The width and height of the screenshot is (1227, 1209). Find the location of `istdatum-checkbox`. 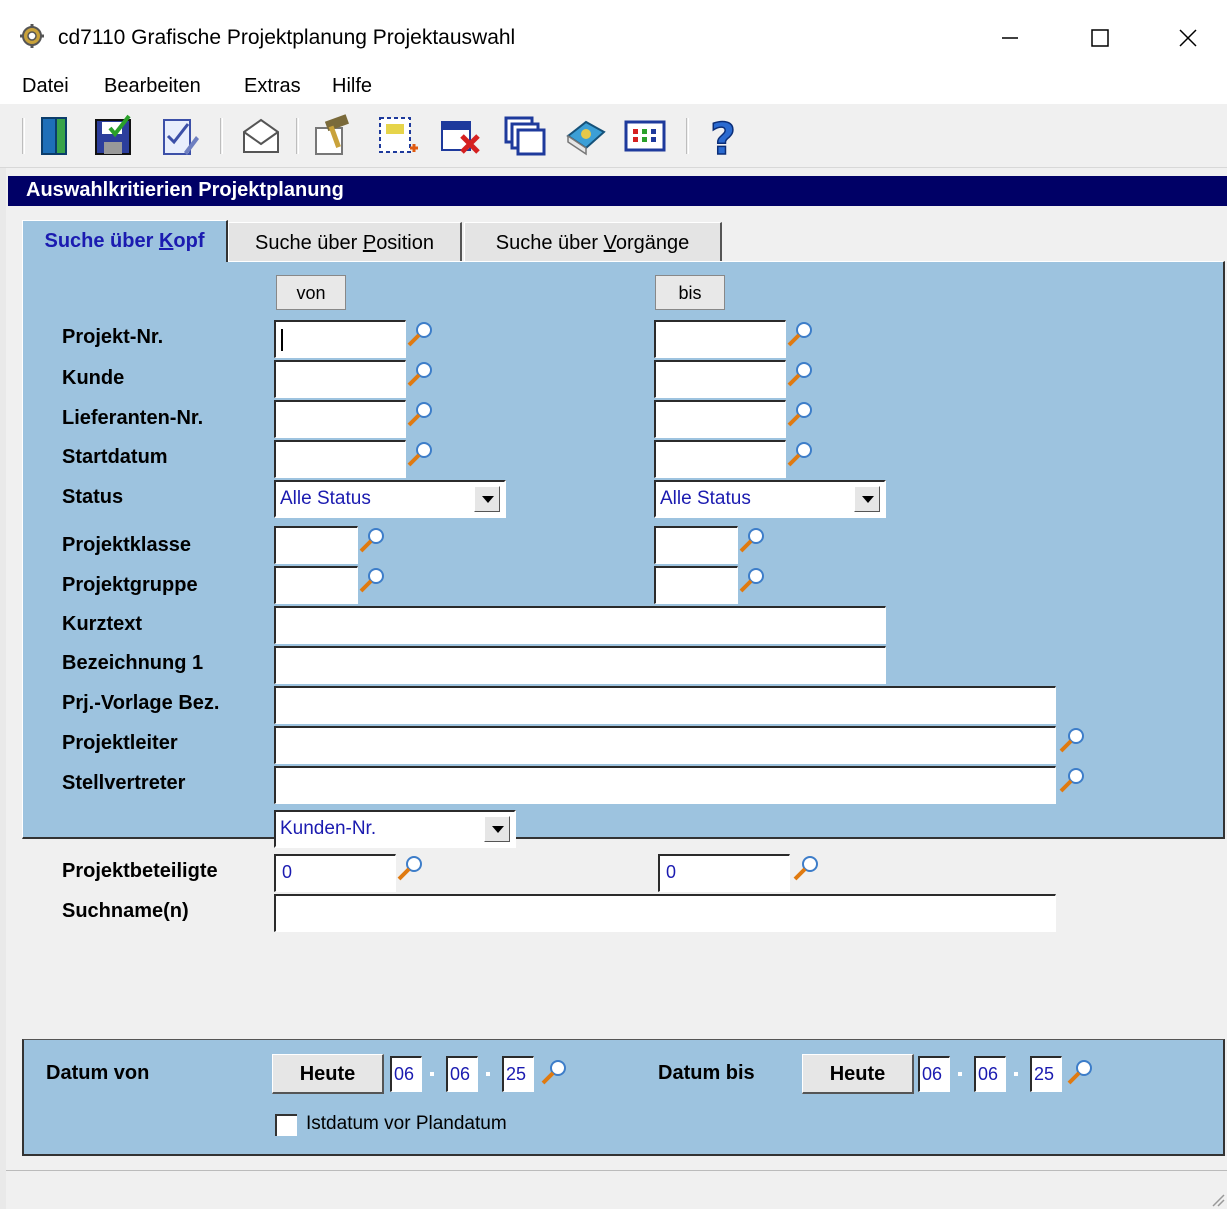

istdatum-checkbox is located at coordinates (286, 1125).